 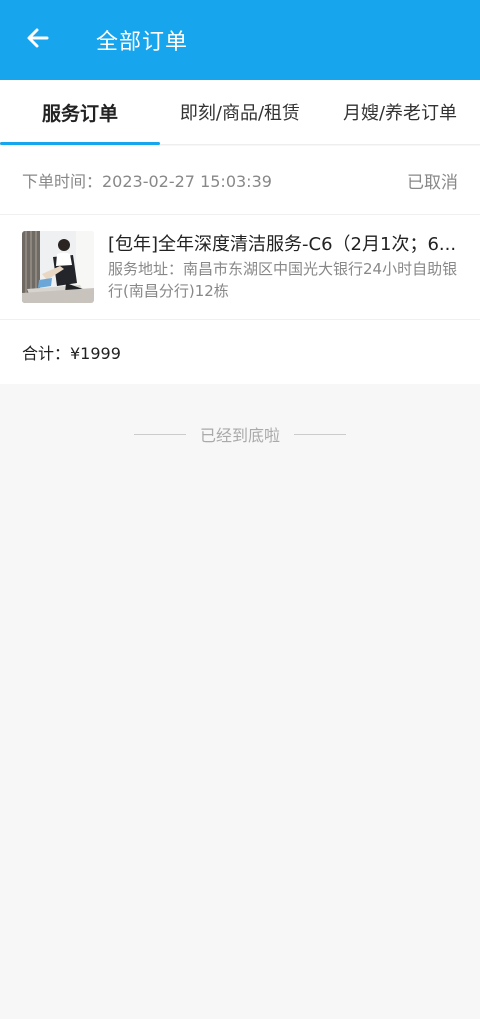 I want to click on back-button, so click(x=38, y=40).